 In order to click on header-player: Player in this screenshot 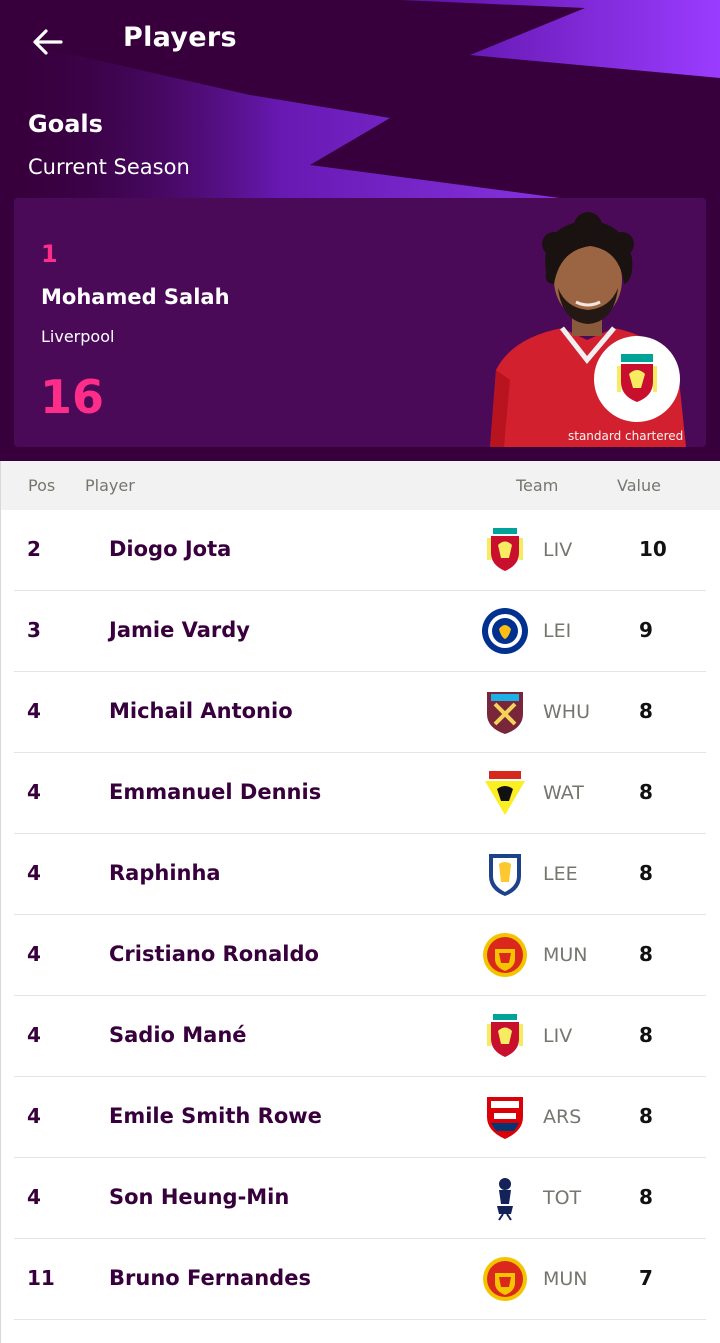, I will do `click(110, 485)`.